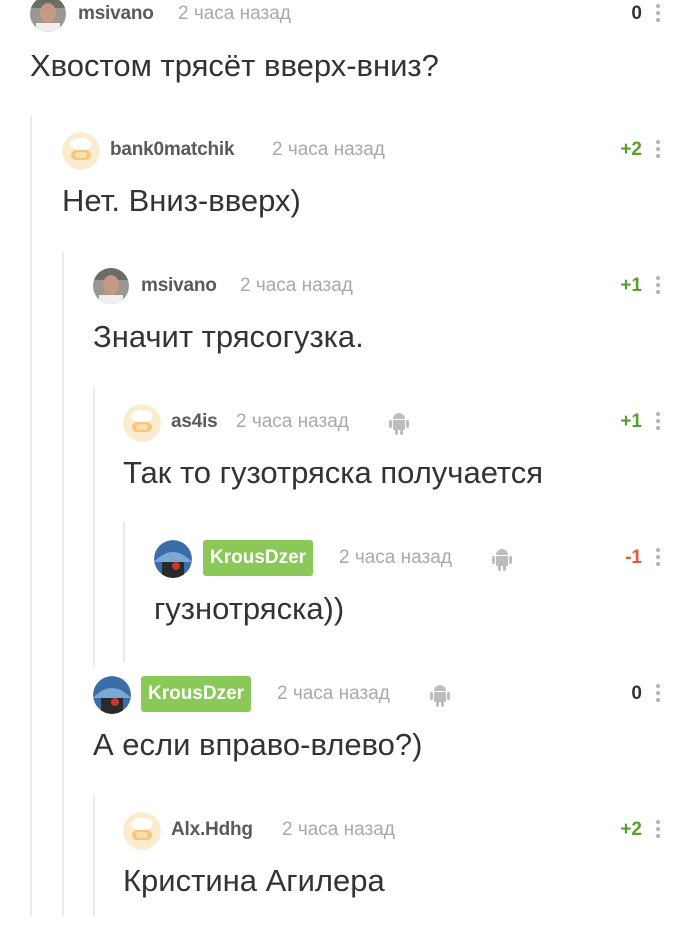 The height and width of the screenshot is (936, 700). I want to click on comment-text: Хвостом трясёт вверх-вниз?, so click(234, 65).